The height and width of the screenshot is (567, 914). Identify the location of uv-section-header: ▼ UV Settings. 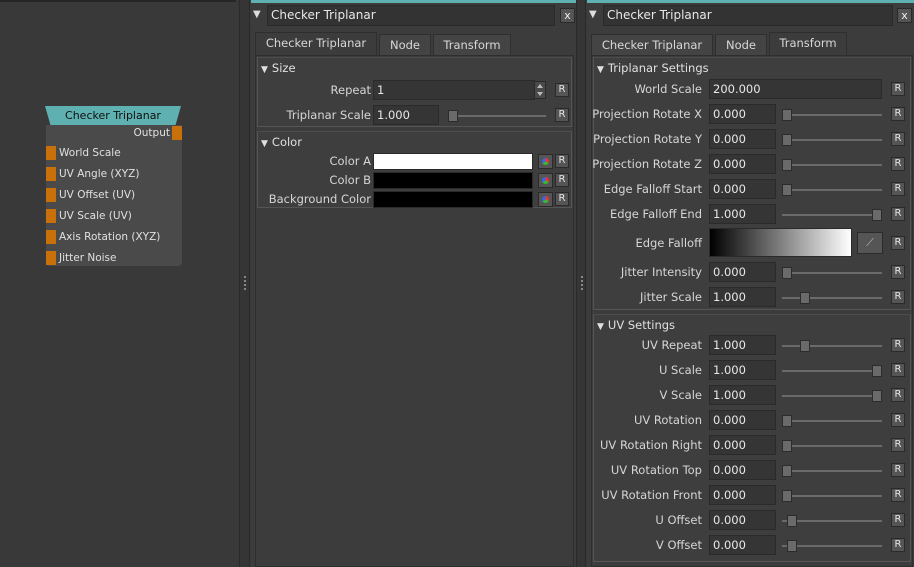
(636, 325).